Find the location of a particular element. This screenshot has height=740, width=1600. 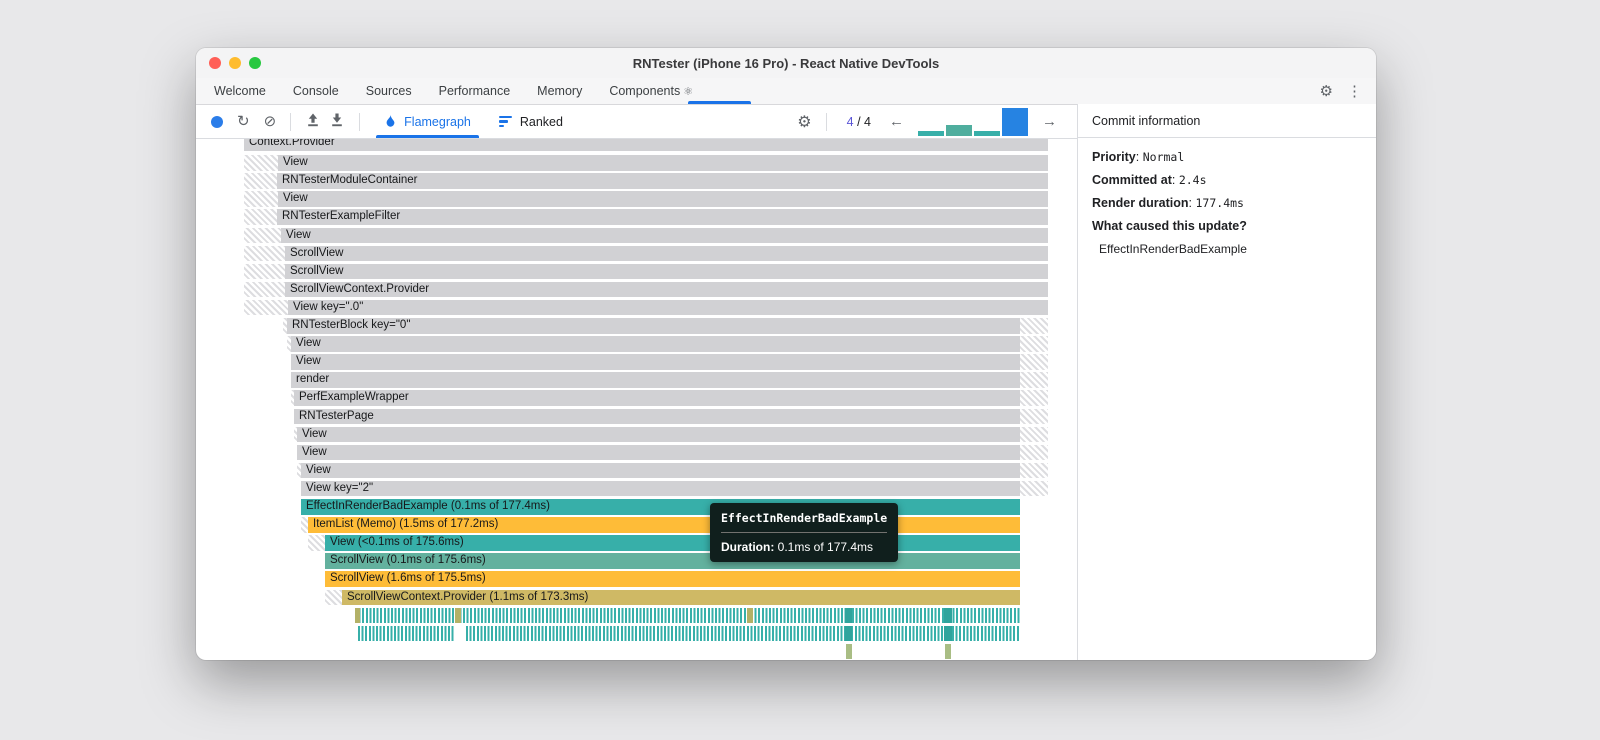

flamegraph-row: ItemList (Memo) (1.5ms of 177.2ms) is located at coordinates (636, 525).